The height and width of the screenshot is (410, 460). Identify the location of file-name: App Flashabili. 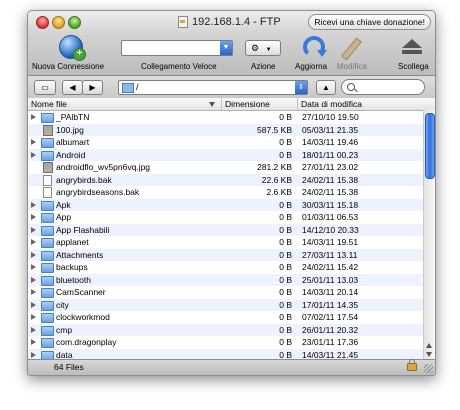
(83, 229).